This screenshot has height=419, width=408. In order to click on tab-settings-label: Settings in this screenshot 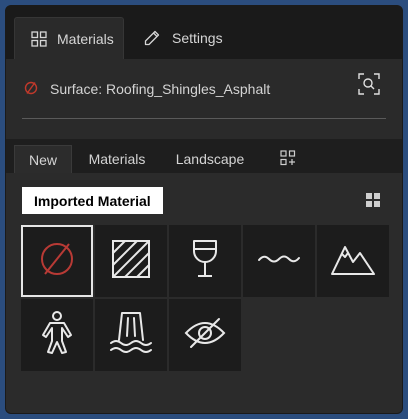, I will do `click(197, 38)`.